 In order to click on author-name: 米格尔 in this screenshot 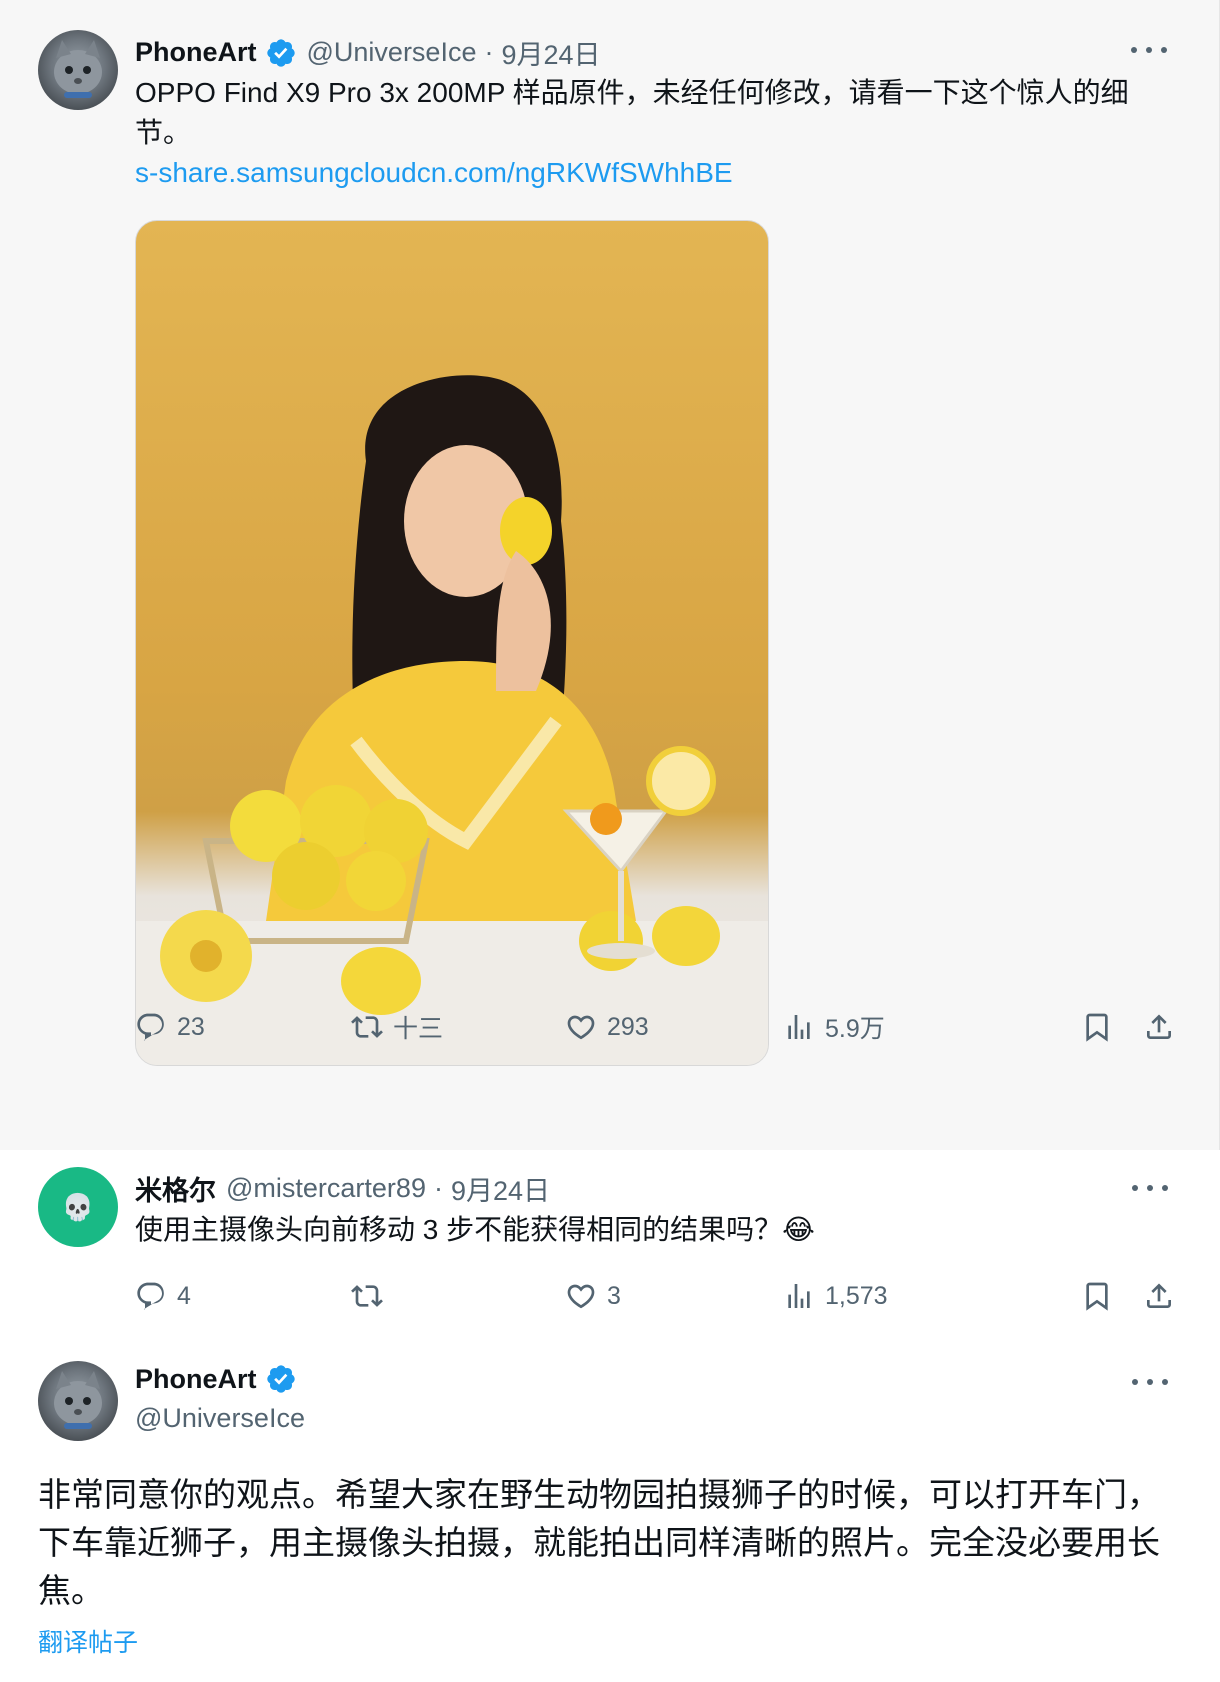, I will do `click(175, 1188)`.